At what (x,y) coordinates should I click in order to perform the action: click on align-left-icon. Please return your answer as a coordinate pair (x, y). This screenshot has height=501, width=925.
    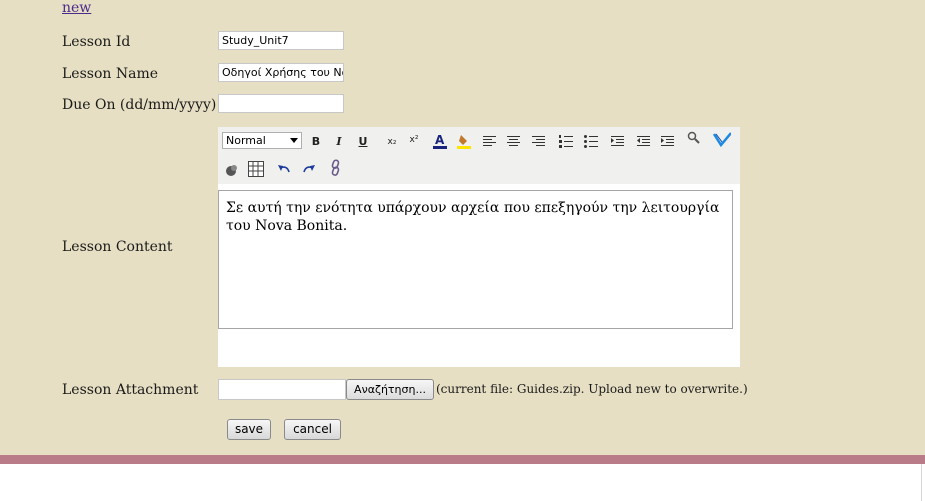
    Looking at the image, I should click on (490, 141).